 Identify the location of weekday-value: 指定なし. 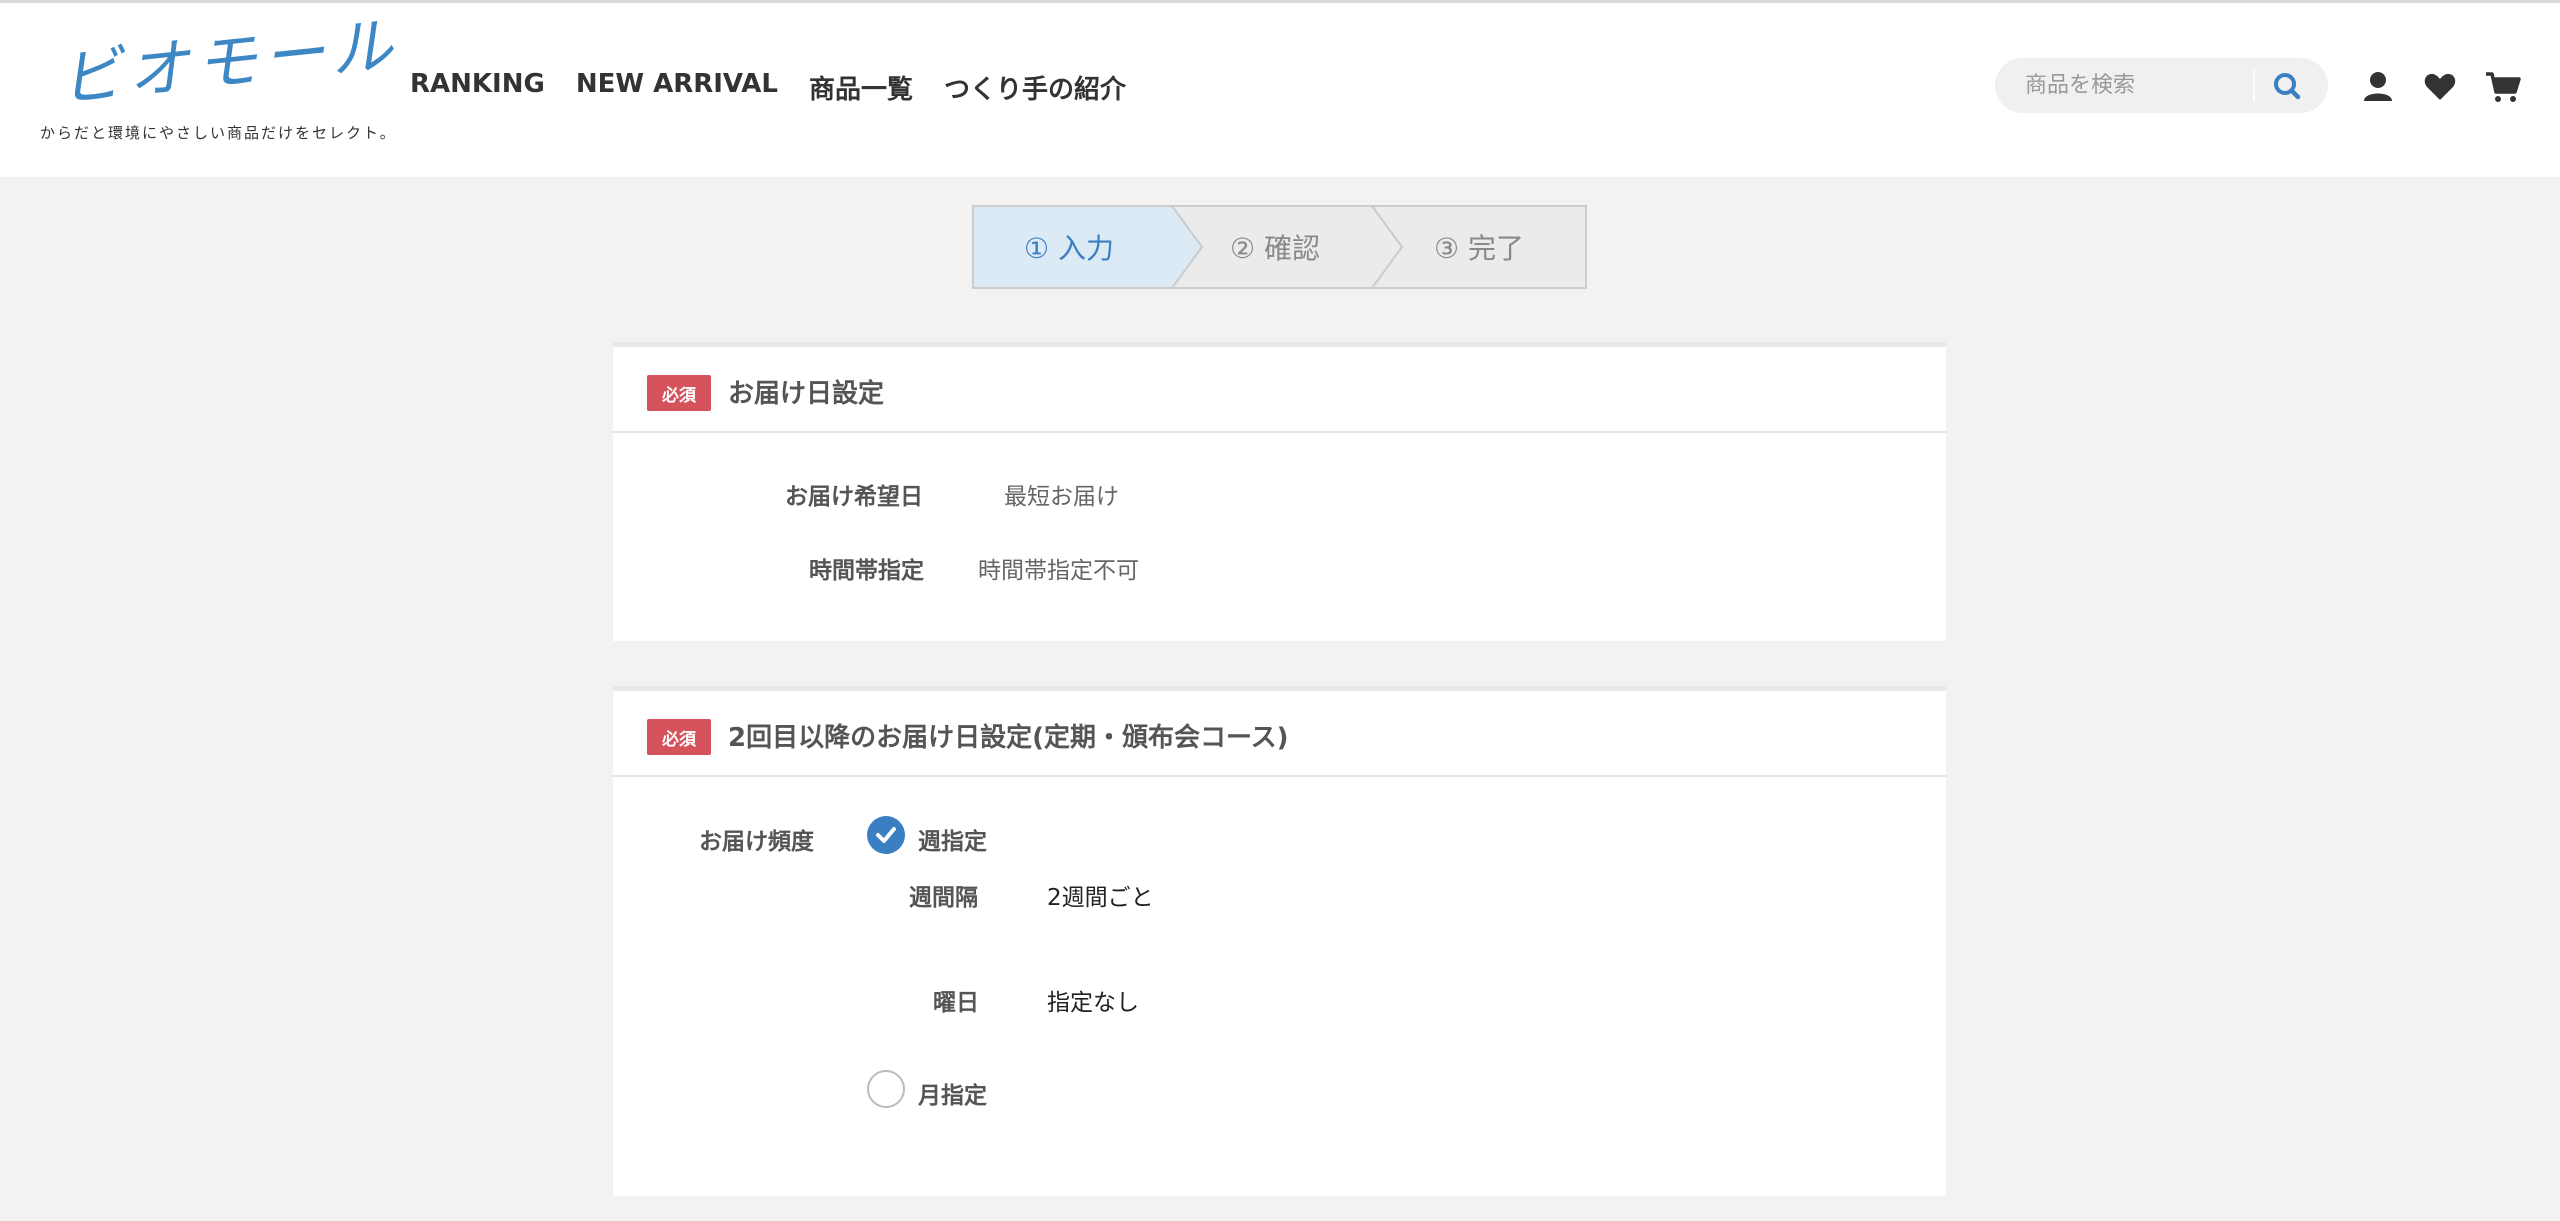
(1093, 1000).